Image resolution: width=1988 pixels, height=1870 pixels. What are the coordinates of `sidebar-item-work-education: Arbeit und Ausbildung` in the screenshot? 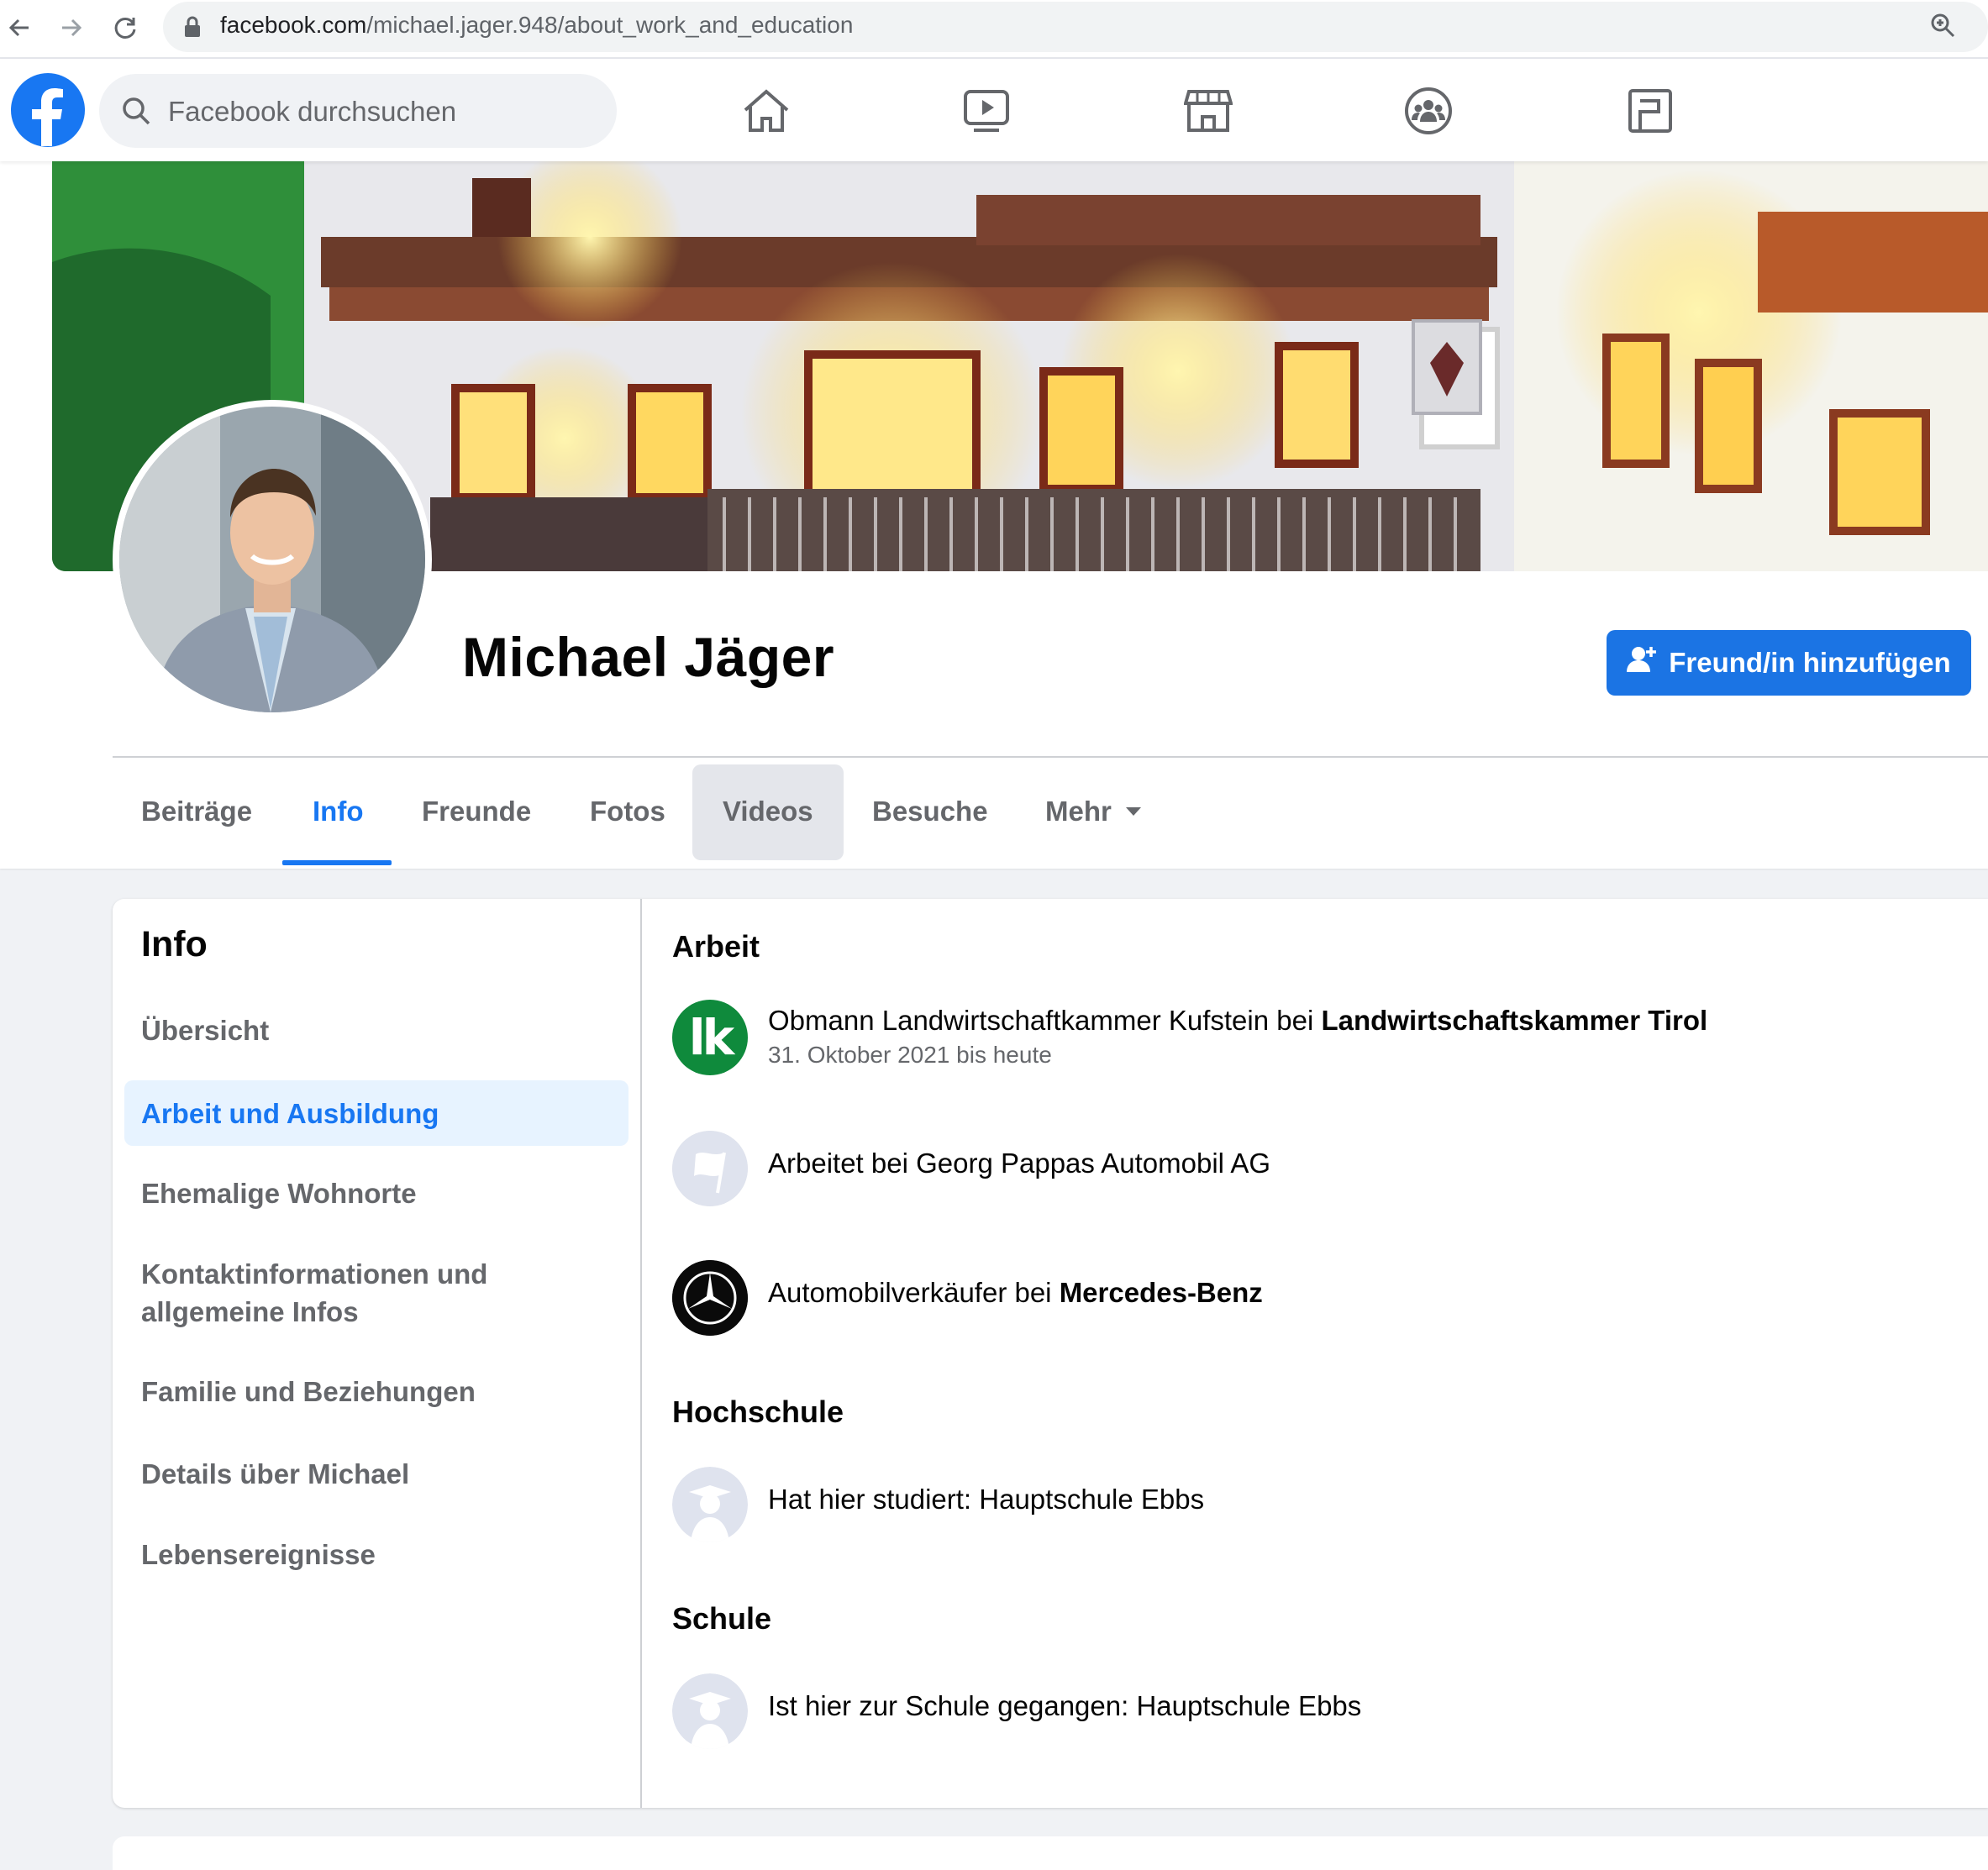 It's located at (376, 1113).